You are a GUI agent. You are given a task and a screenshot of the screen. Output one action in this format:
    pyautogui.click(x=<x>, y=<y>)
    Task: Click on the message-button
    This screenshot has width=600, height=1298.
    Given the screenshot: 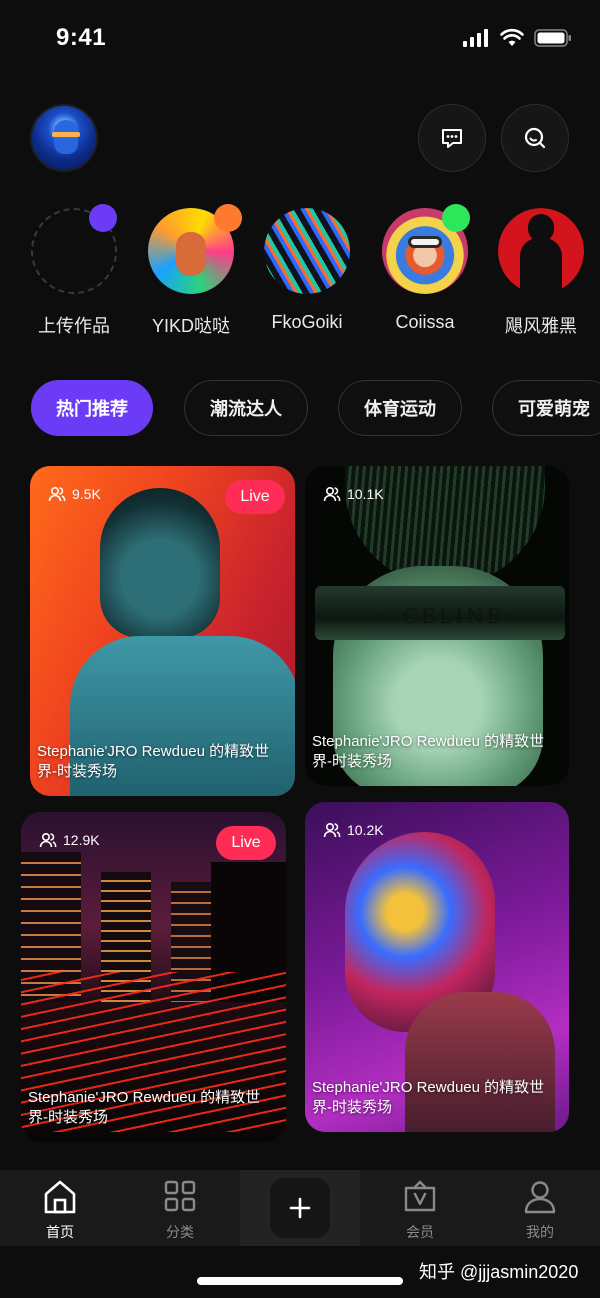 What is the action you would take?
    pyautogui.click(x=452, y=138)
    